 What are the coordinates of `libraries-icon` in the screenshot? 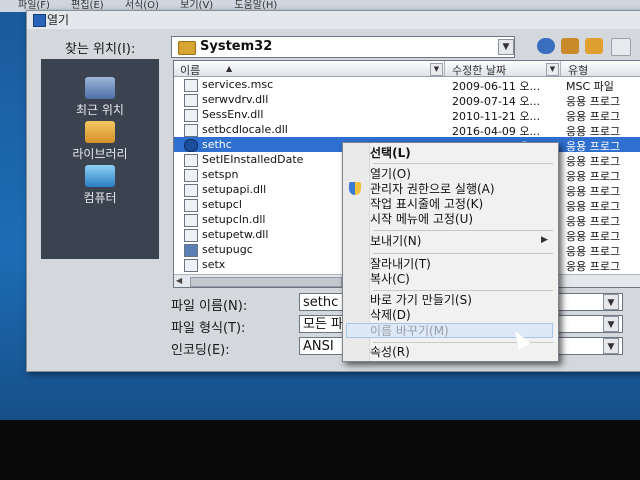 It's located at (100, 132).